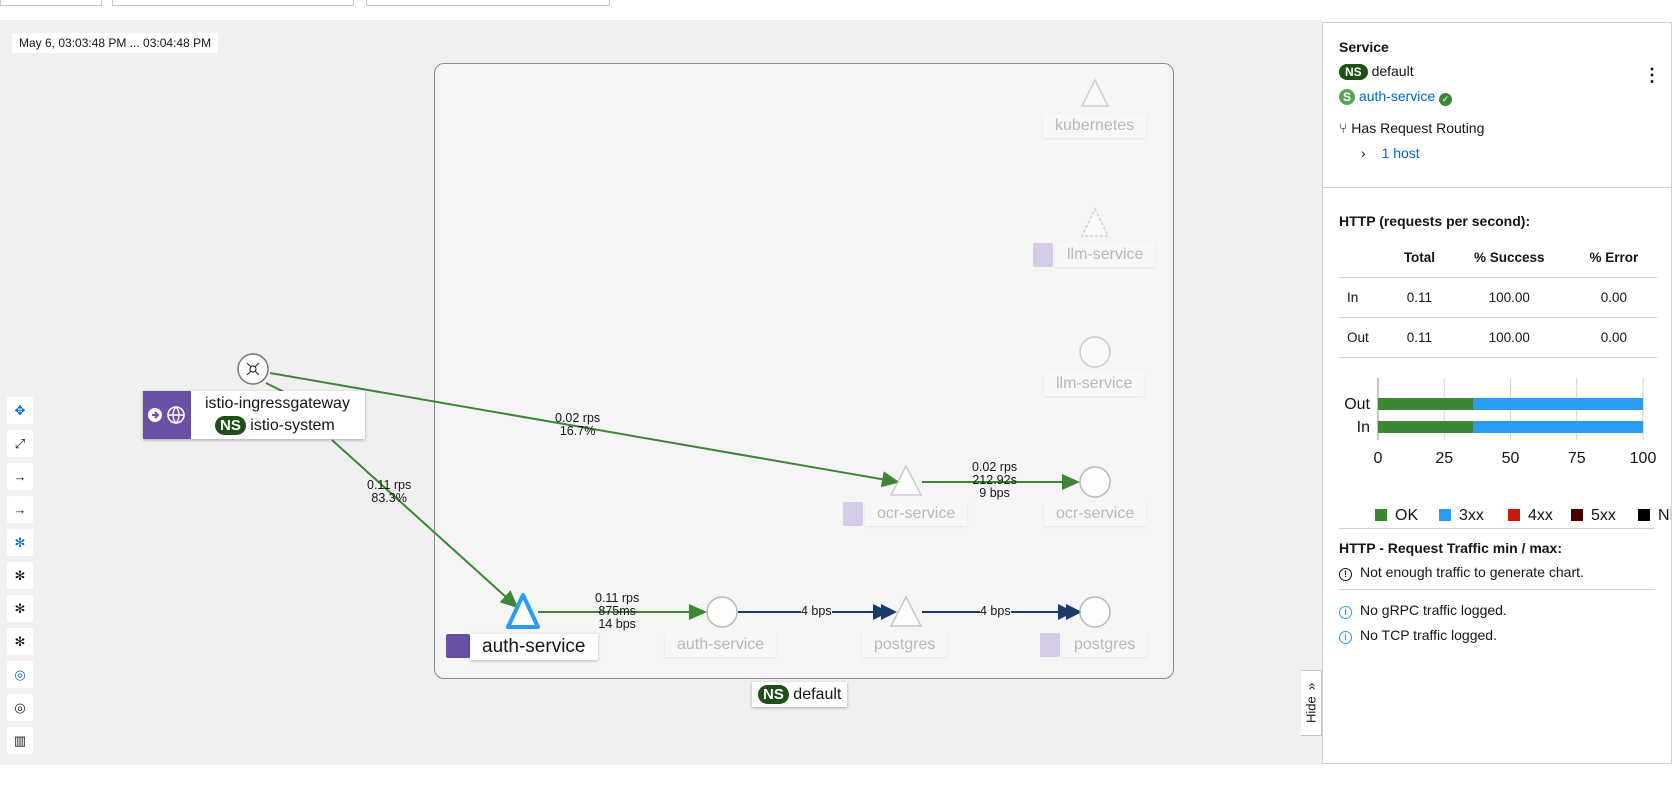  Describe the element at coordinates (1095, 92) in the screenshot. I see `node-kubernetes` at that location.